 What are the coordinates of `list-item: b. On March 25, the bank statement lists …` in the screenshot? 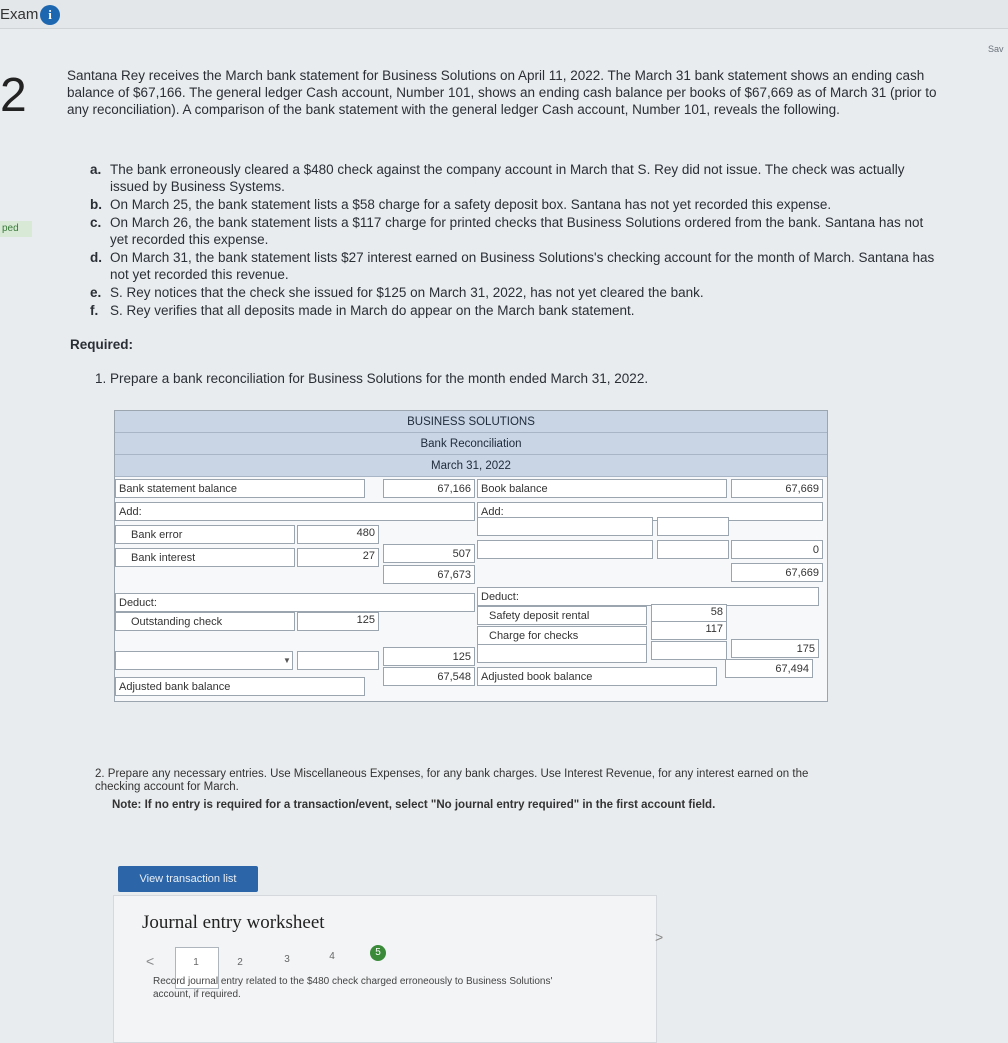 It's located at (515, 204).